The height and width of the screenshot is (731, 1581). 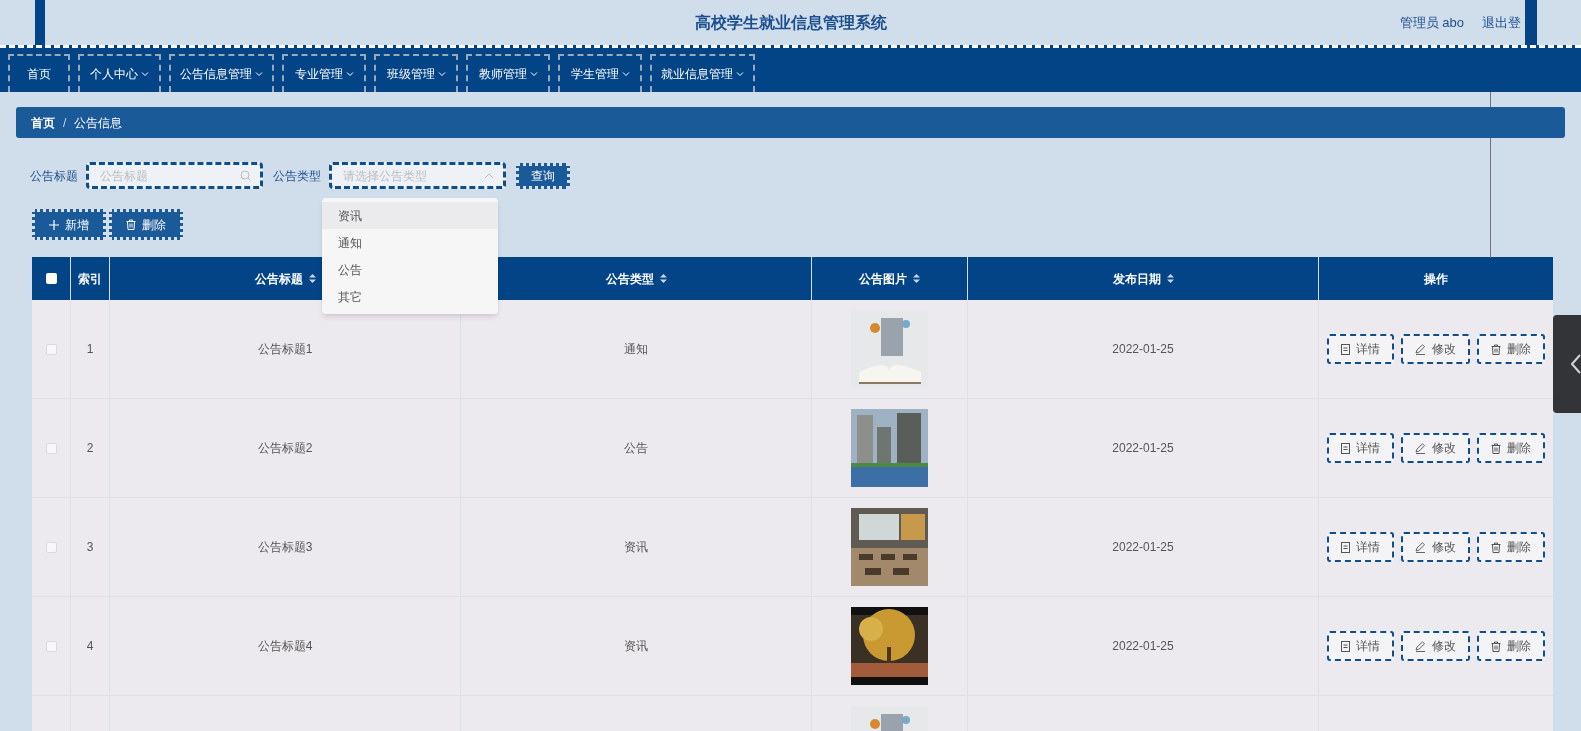 I want to click on dropdown-option: 资讯, so click(x=410, y=215).